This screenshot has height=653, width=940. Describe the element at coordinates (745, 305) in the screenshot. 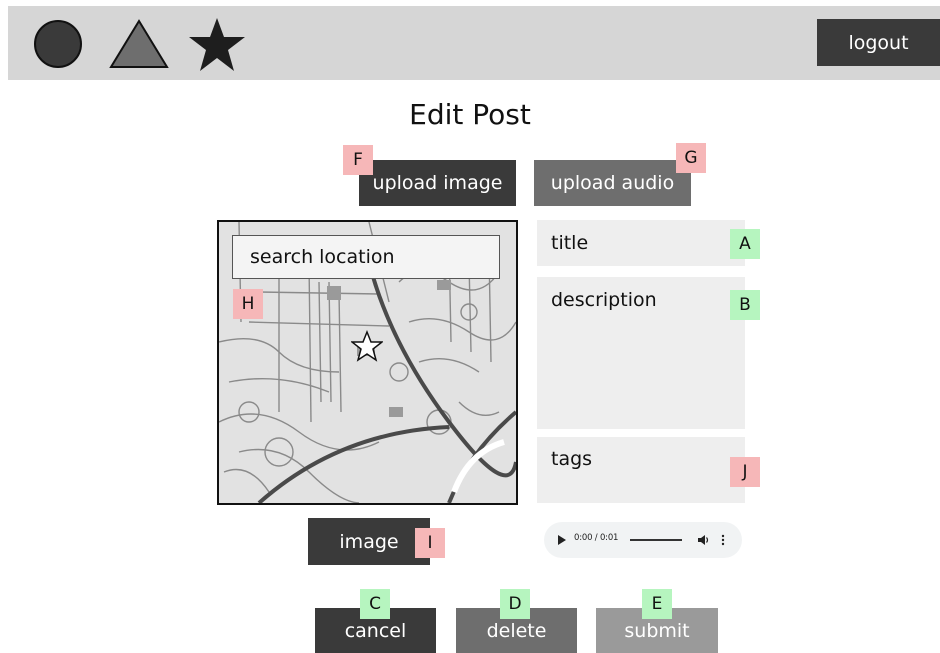

I see `marker-b: B` at that location.